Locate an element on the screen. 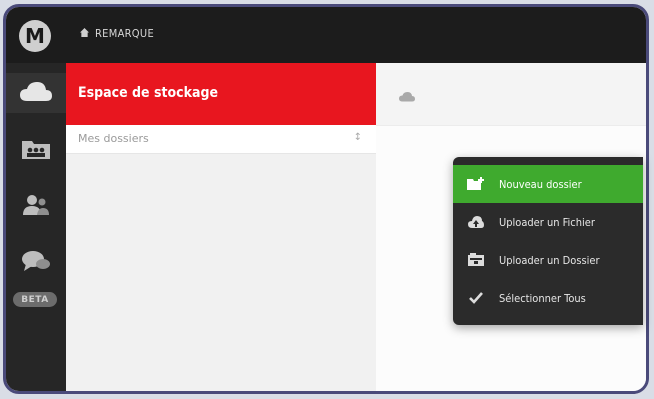 The width and height of the screenshot is (654, 399). sidebar-item-chat is located at coordinates (36, 263).